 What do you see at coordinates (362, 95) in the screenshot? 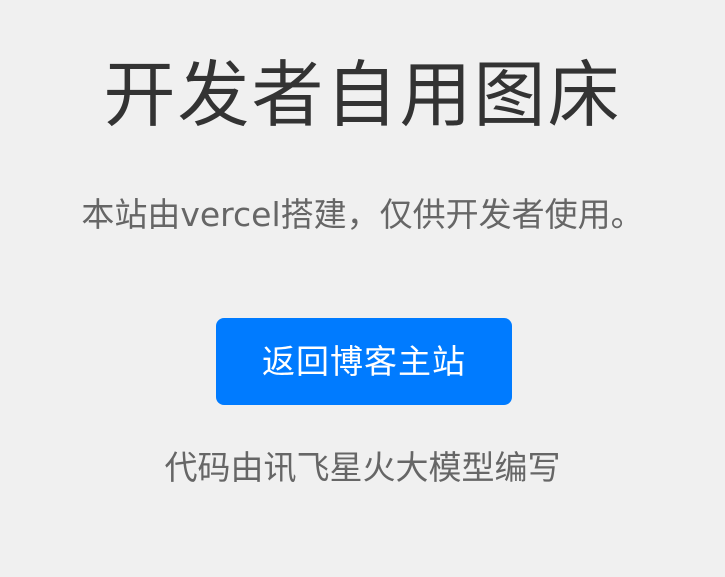
I see `page-title: 开发者自用图床` at bounding box center [362, 95].